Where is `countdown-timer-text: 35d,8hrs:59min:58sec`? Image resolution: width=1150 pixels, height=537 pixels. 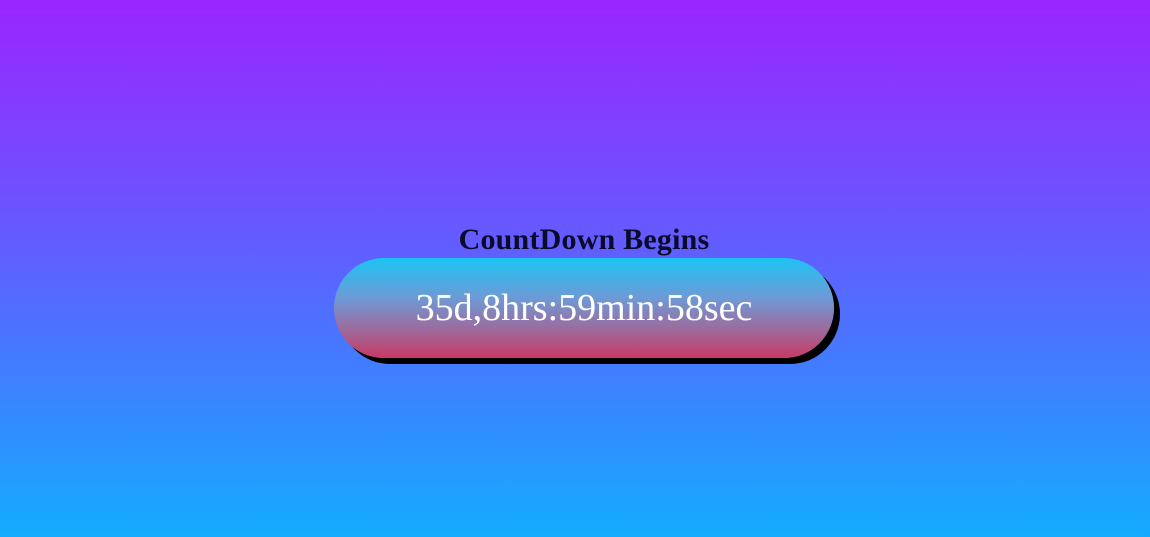
countdown-timer-text: 35d,8hrs:59min:58sec is located at coordinates (584, 308).